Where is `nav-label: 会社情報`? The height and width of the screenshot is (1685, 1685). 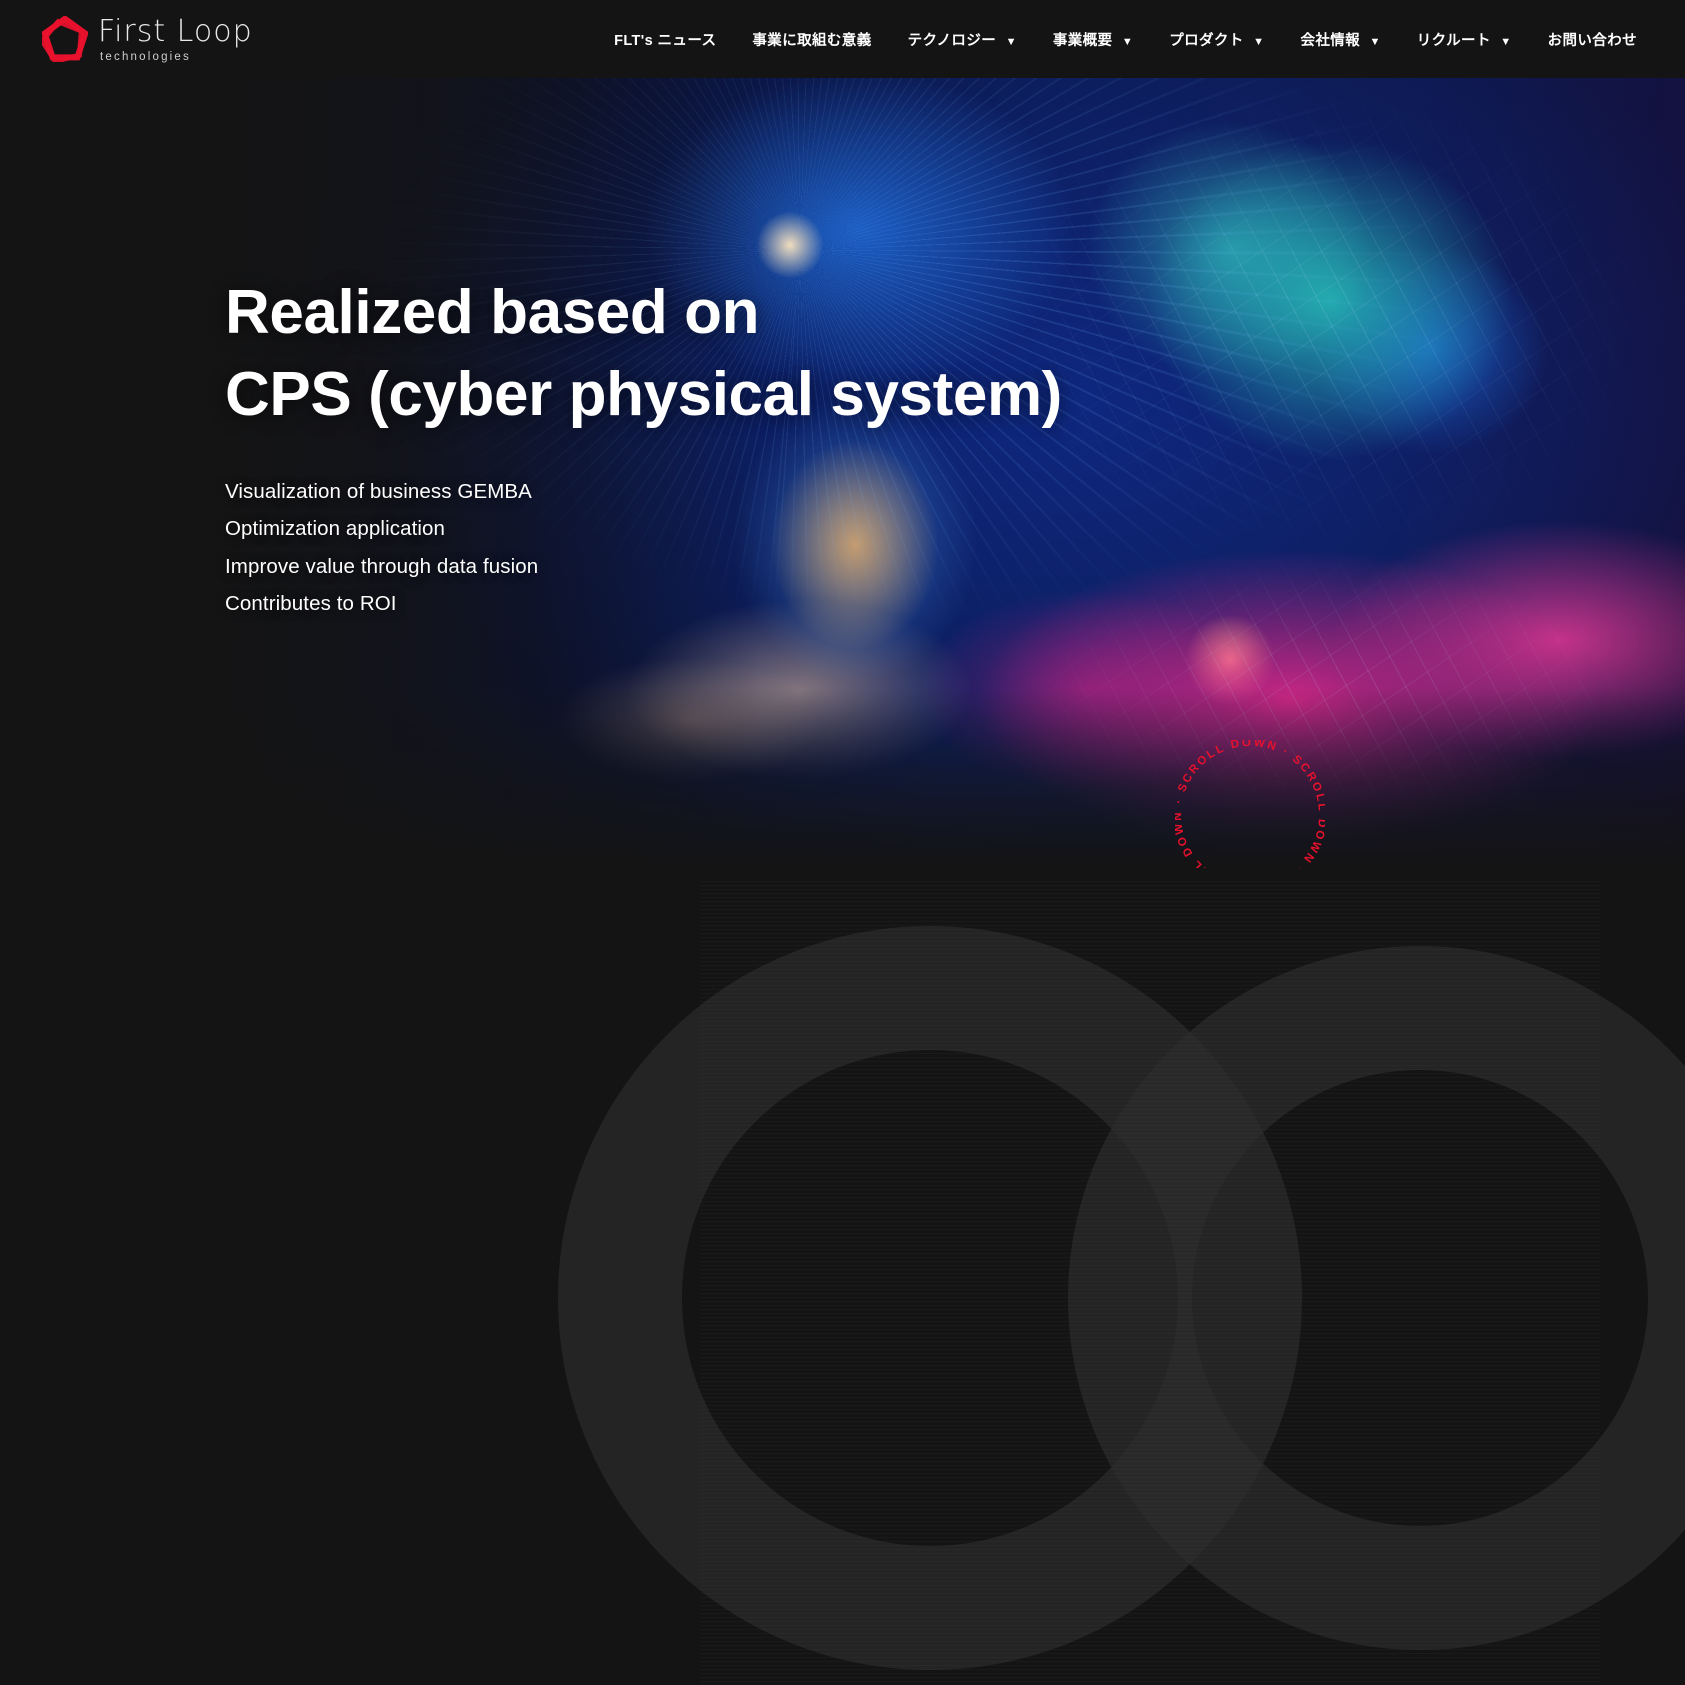
nav-label: 会社情報 is located at coordinates (1330, 40).